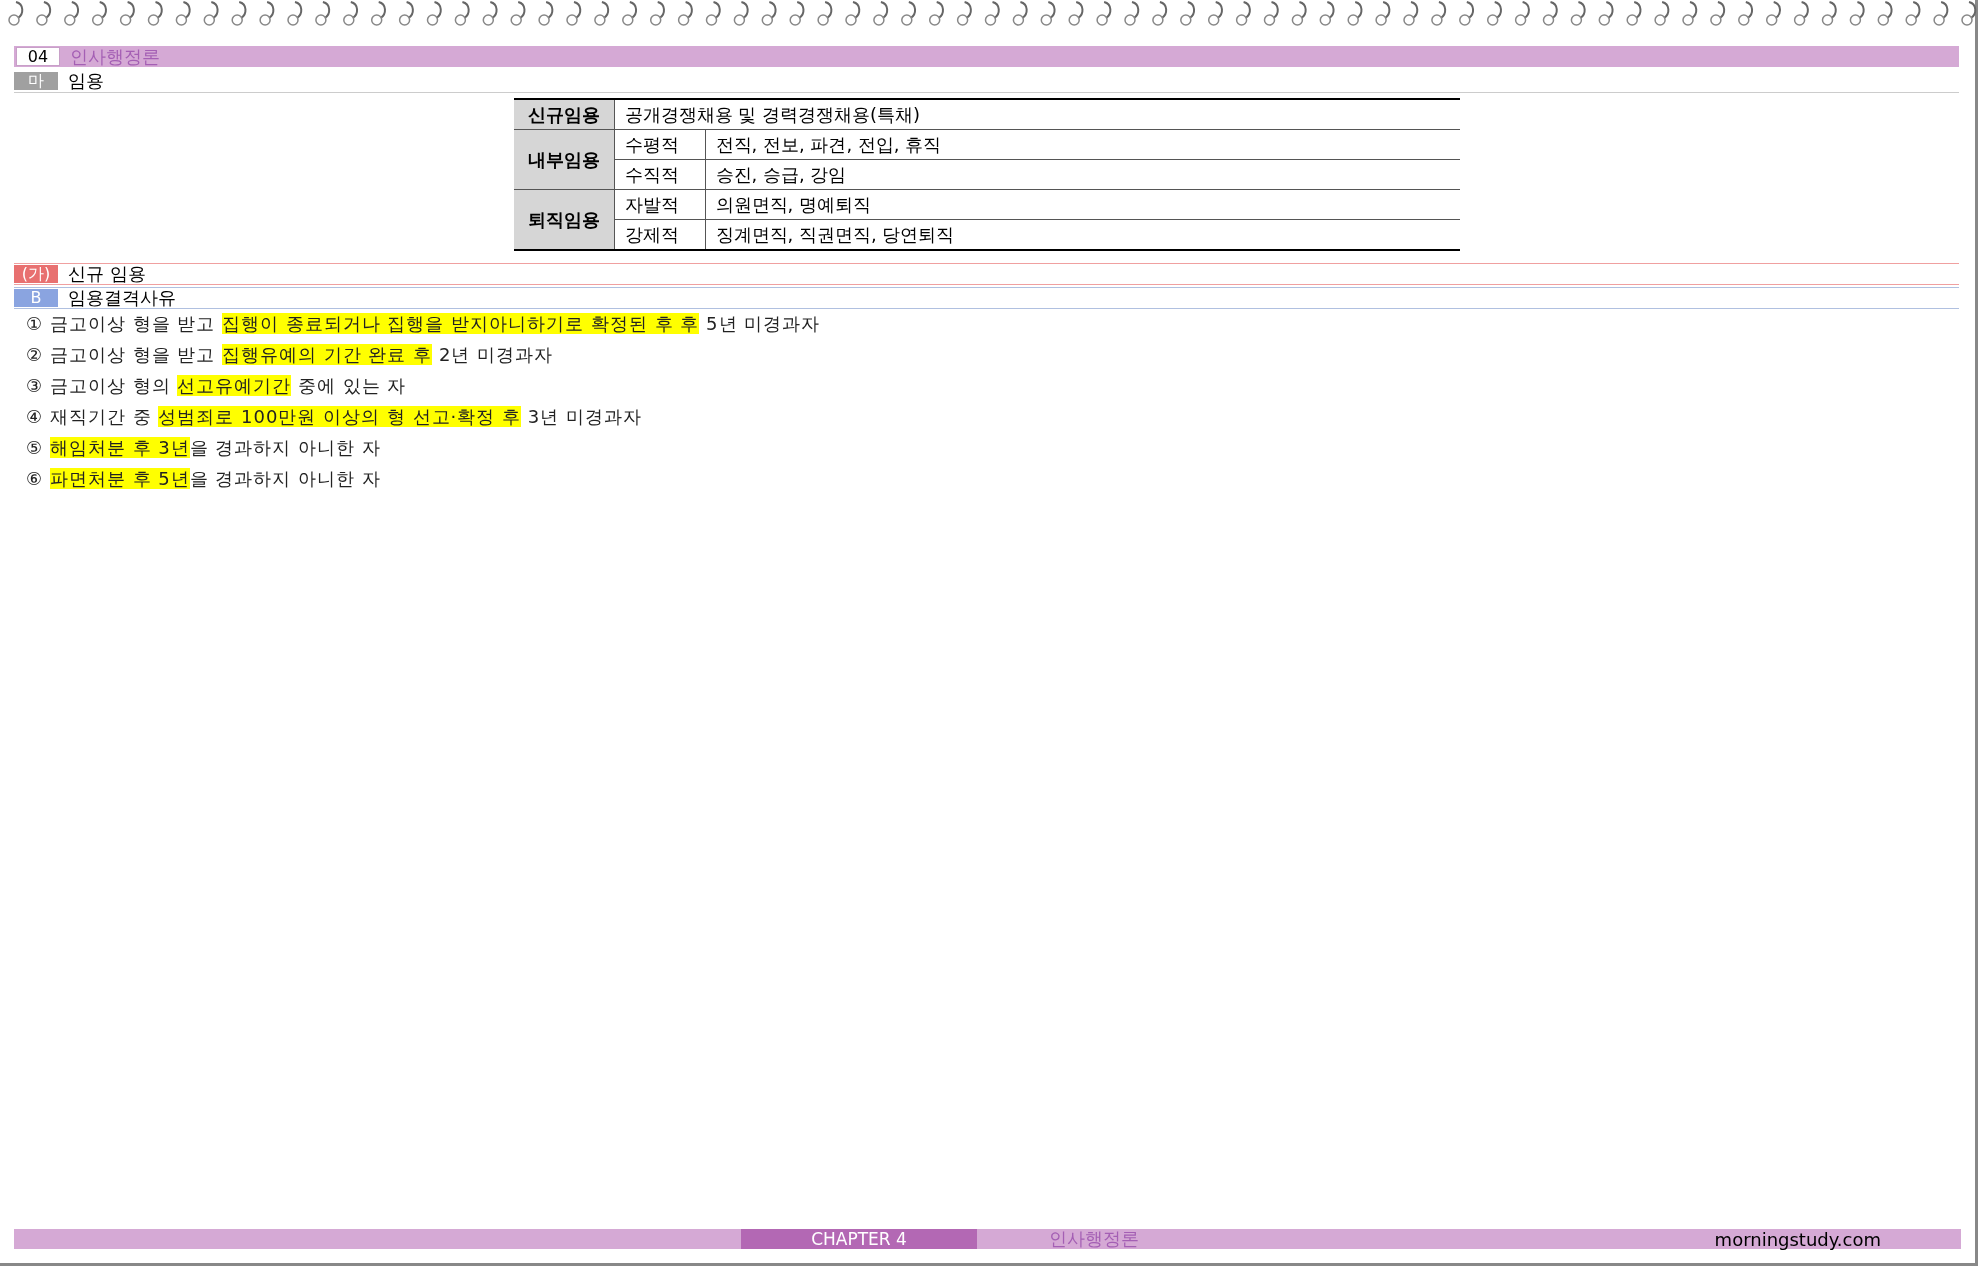 The width and height of the screenshot is (1987, 1275). What do you see at coordinates (424, 324) in the screenshot?
I see `list-item-text: ① 금고이상 형을 받고 집행이 종료되거나 집행을 받지아니하기로 확정된 후 후 5년 미경과자` at bounding box center [424, 324].